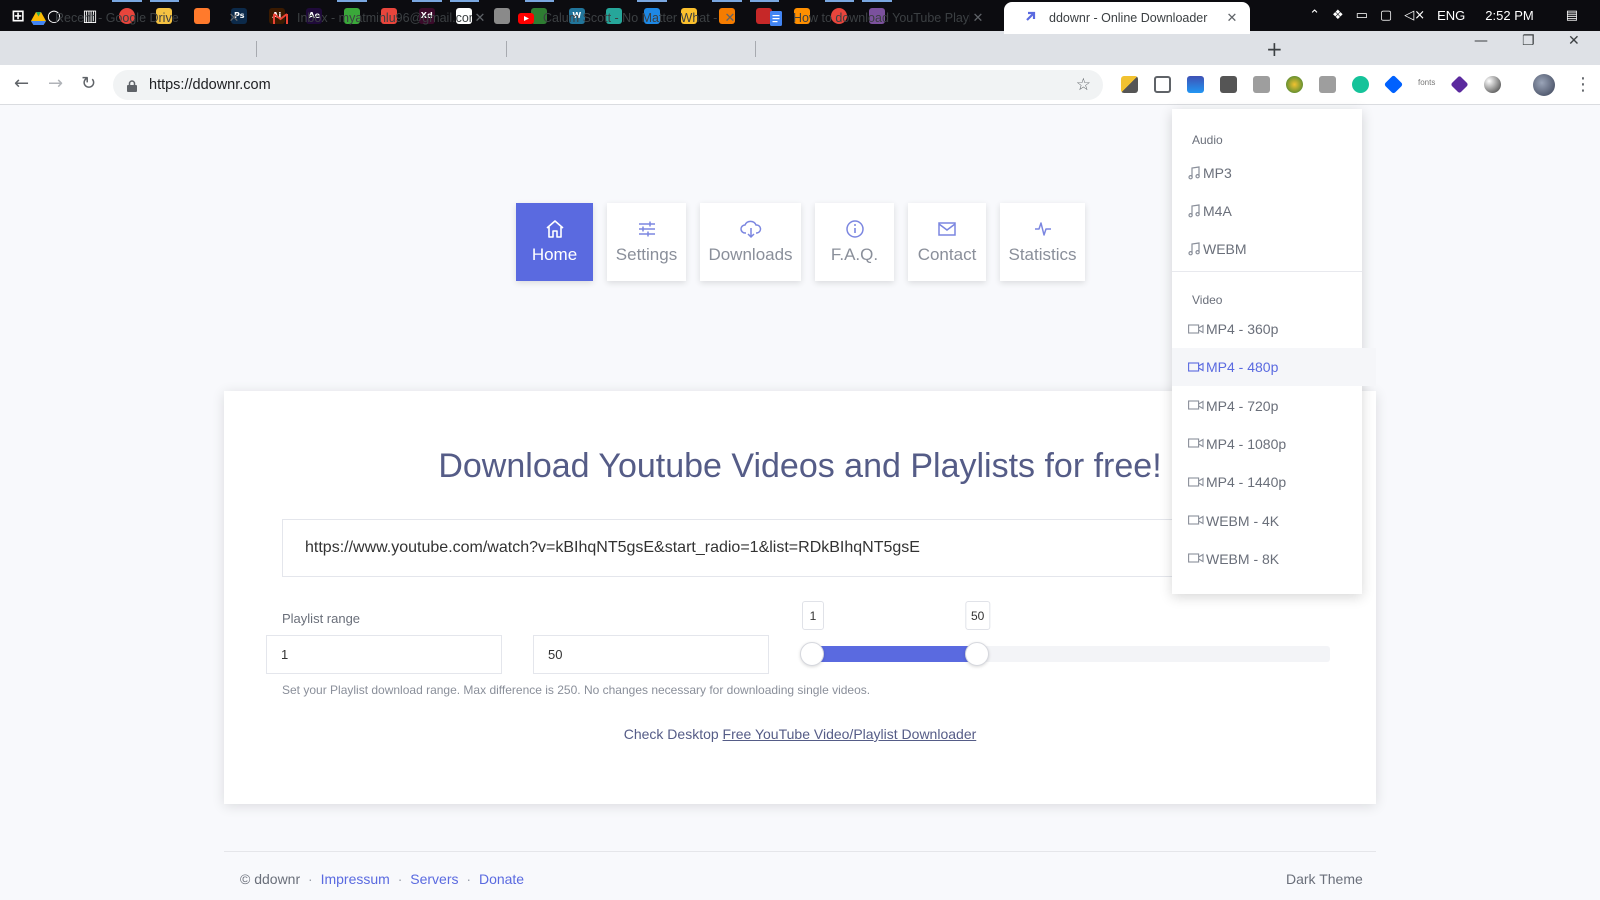 The width and height of the screenshot is (1600, 900). I want to click on language-indicator: ENG, so click(1451, 15).